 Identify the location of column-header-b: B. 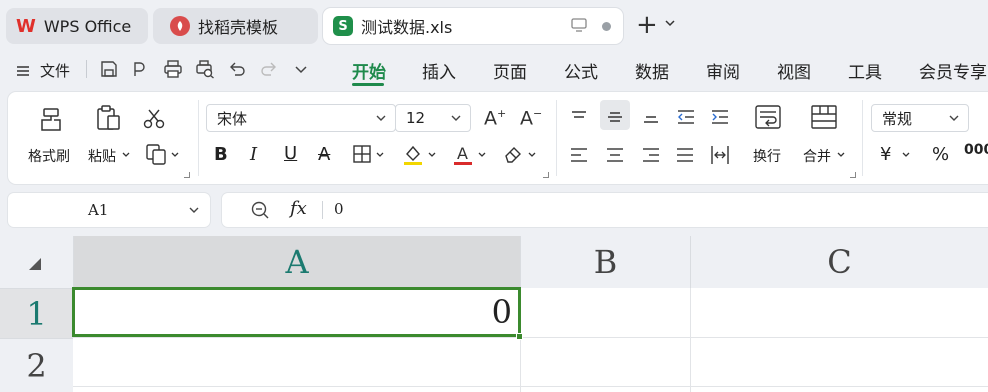
(605, 262).